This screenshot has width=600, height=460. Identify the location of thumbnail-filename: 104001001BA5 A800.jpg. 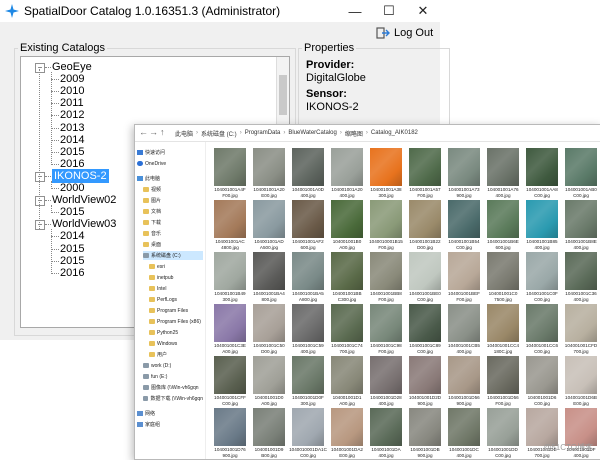
(308, 296).